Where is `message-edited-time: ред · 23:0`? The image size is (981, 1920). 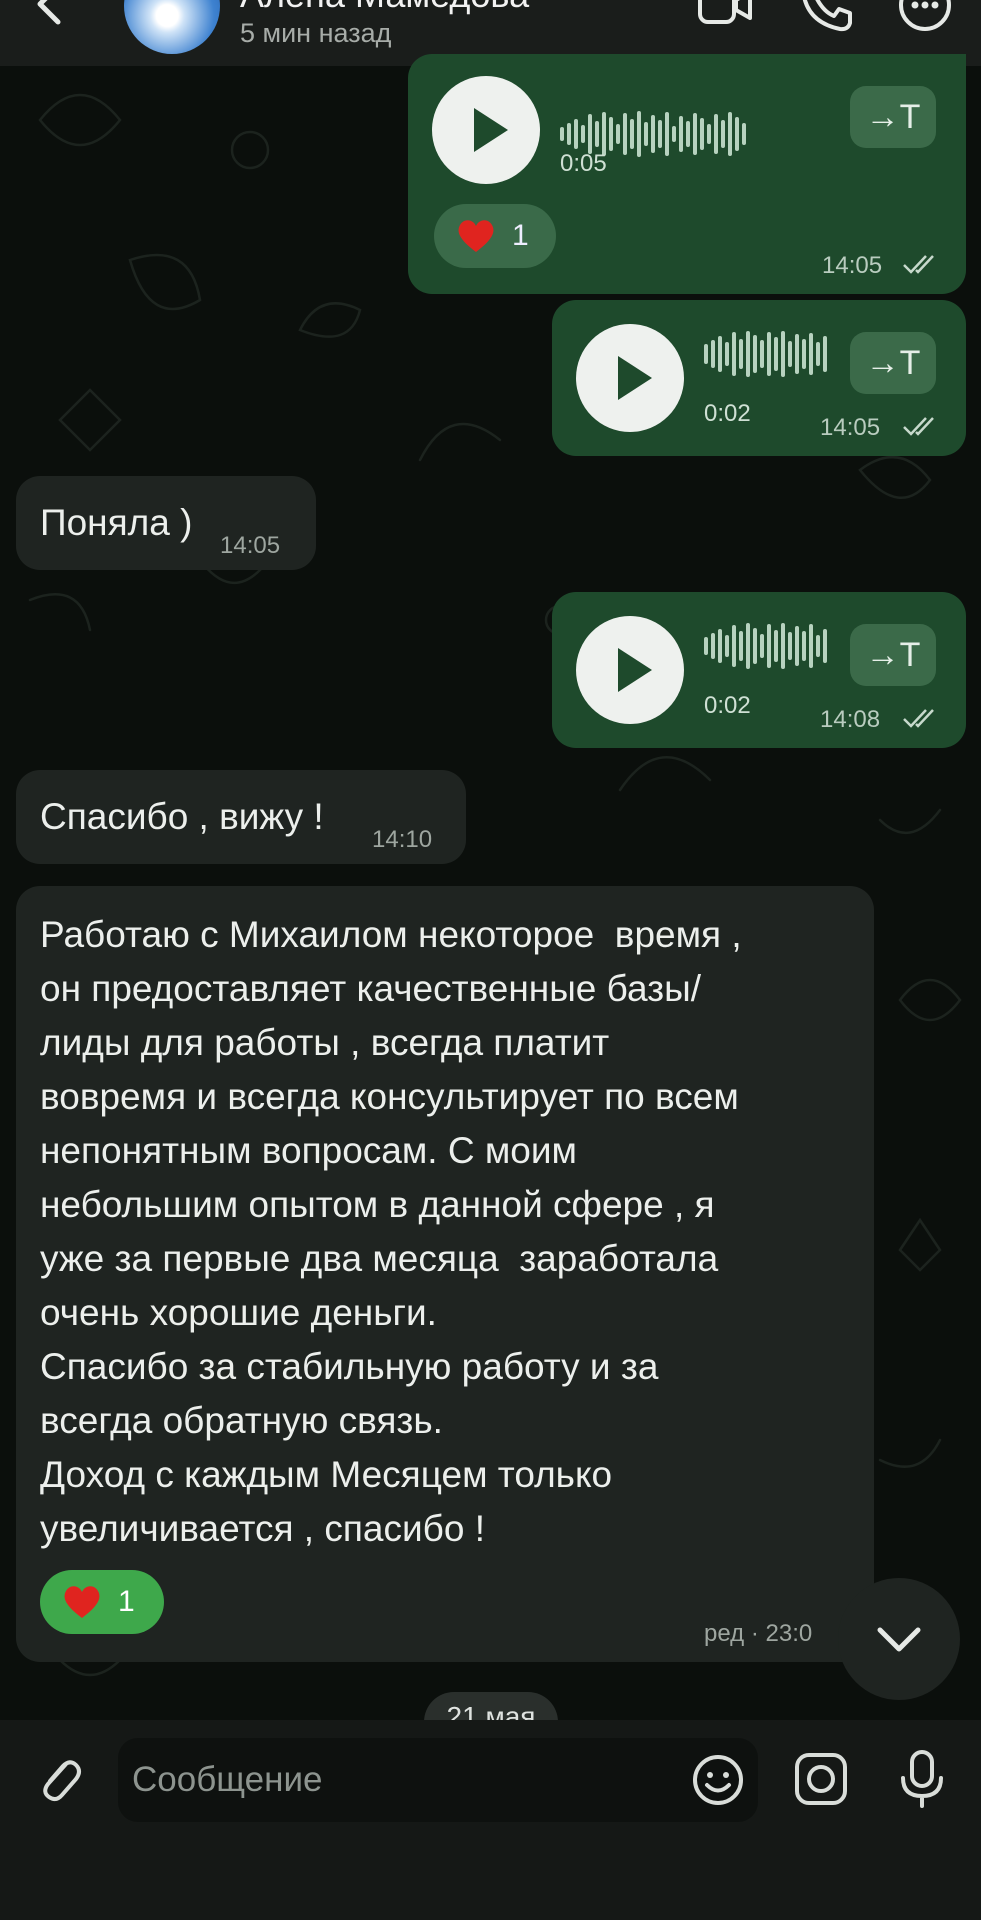
message-edited-time: ред · 23:0 is located at coordinates (758, 1633).